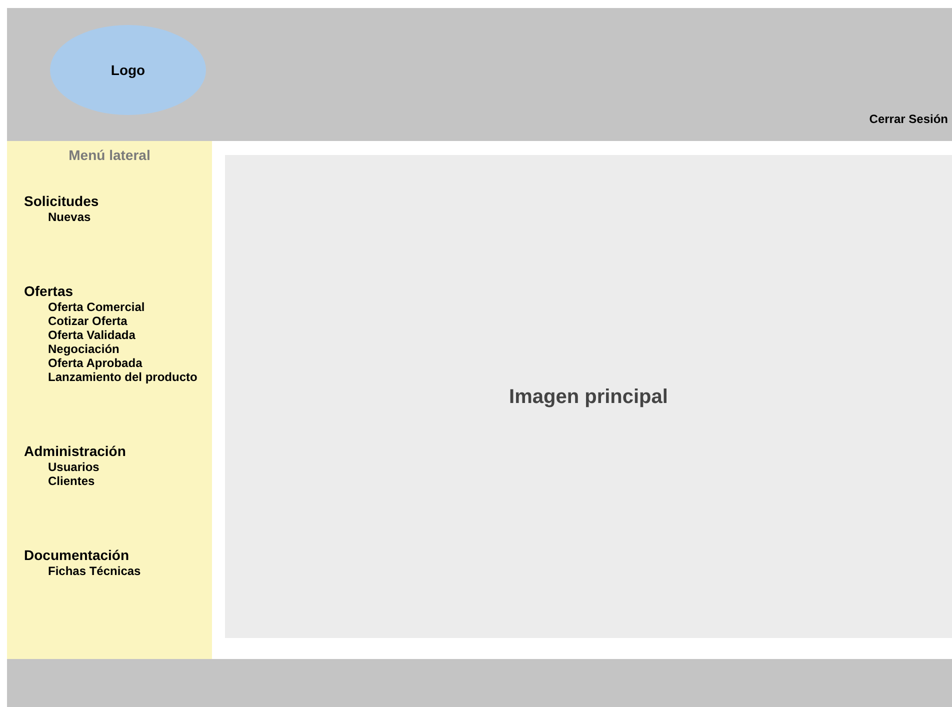 The image size is (952, 707). Describe the element at coordinates (77, 555) in the screenshot. I see `section-heading: Documentación` at that location.